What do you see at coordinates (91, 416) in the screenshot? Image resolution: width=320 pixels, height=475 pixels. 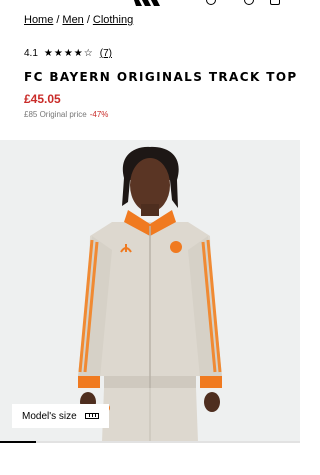 I see `ruler-icon` at bounding box center [91, 416].